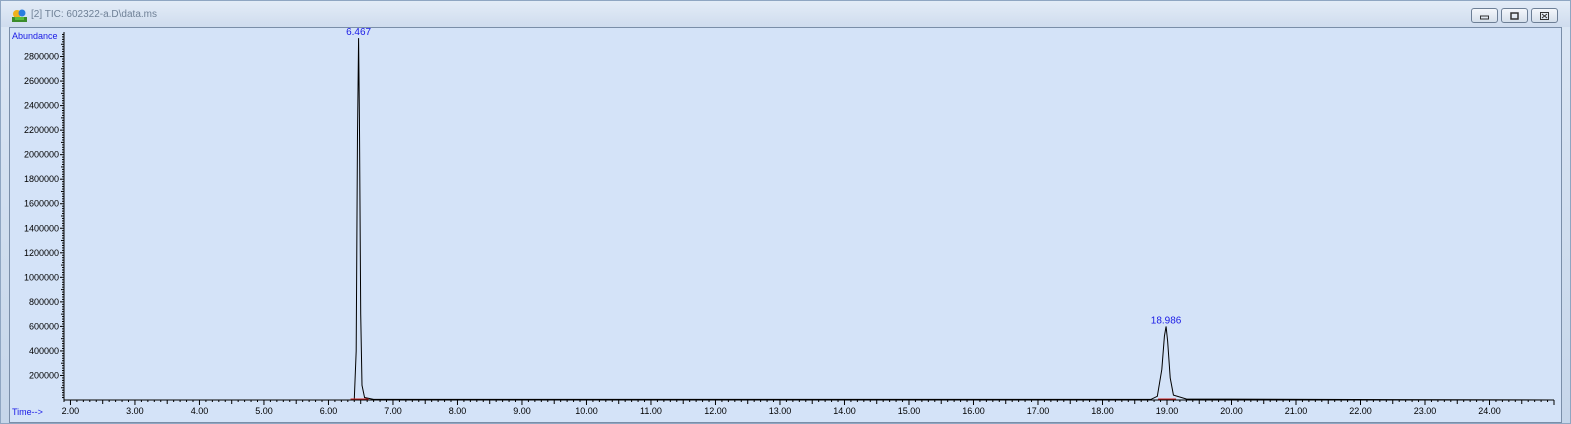  Describe the element at coordinates (973, 411) in the screenshot. I see `x-tick-label: 16.00` at that location.